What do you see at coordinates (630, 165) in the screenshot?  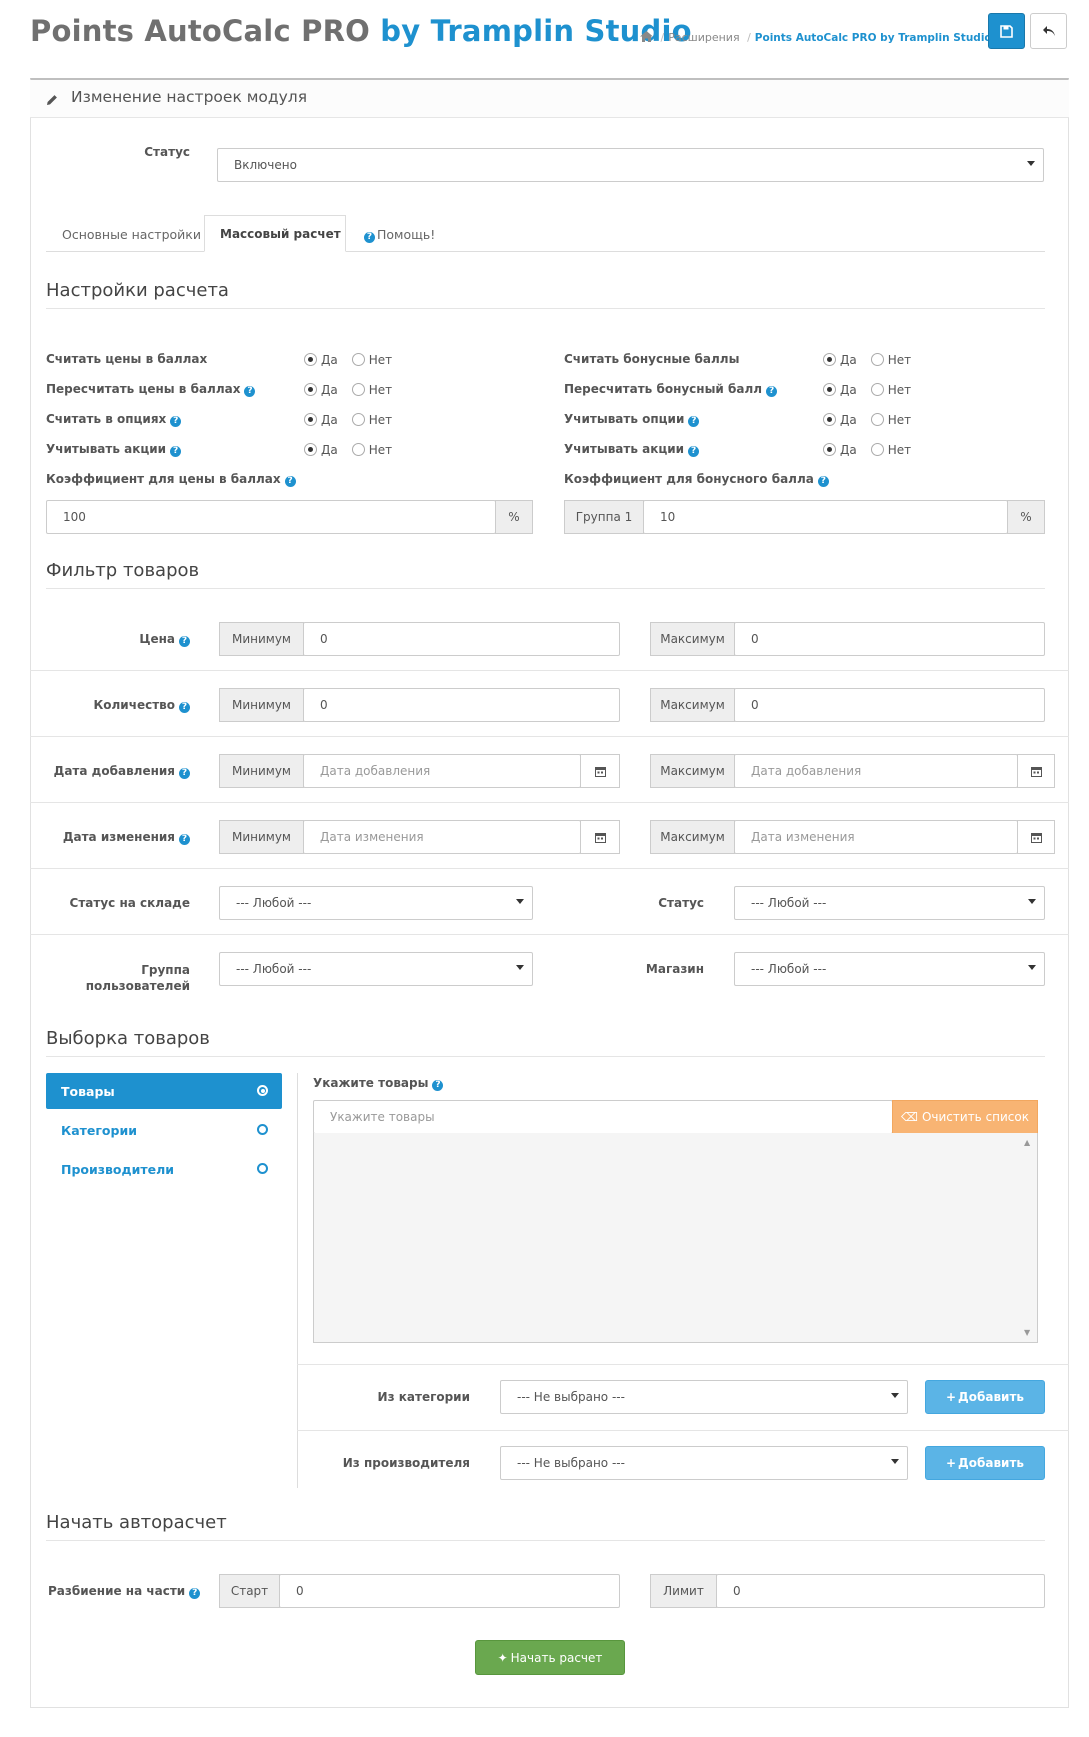 I see `status-select: Включено` at bounding box center [630, 165].